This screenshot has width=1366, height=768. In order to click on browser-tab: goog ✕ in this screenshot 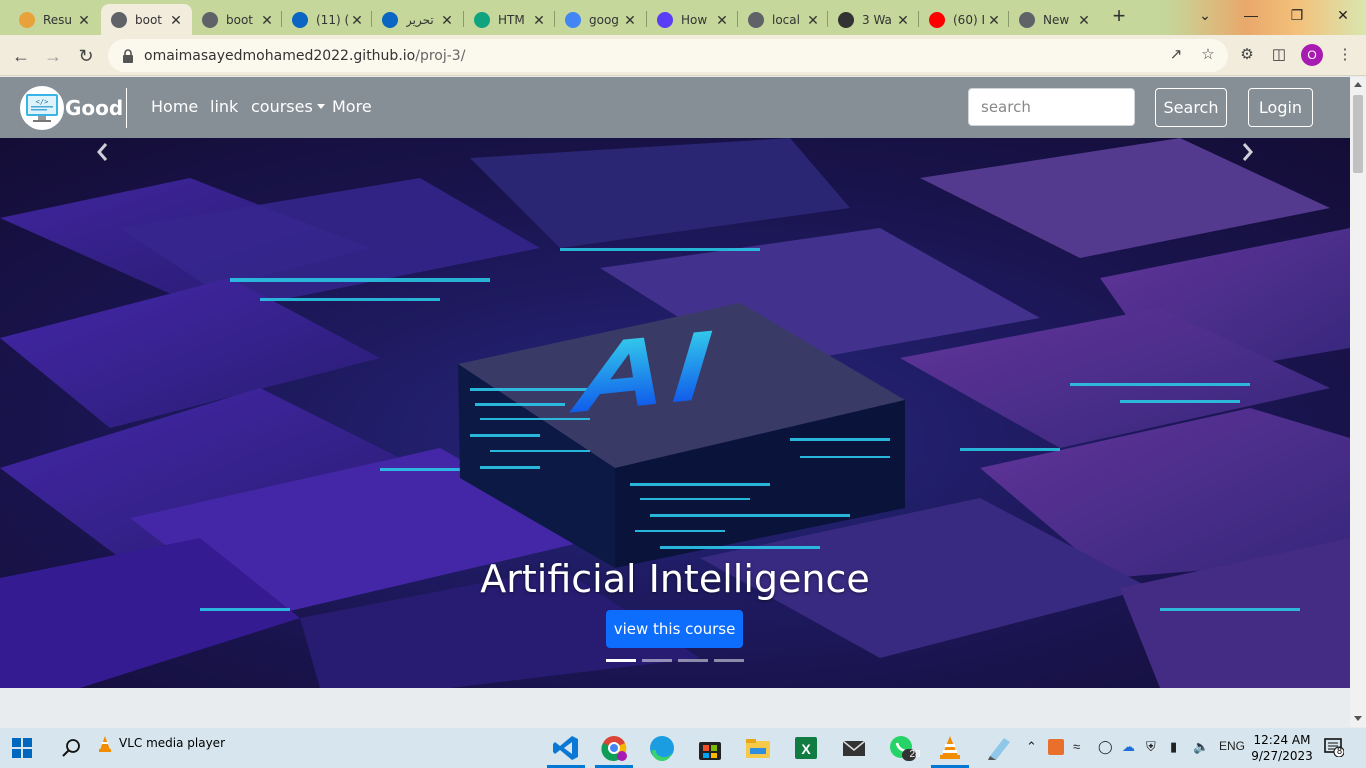, I will do `click(600, 19)`.